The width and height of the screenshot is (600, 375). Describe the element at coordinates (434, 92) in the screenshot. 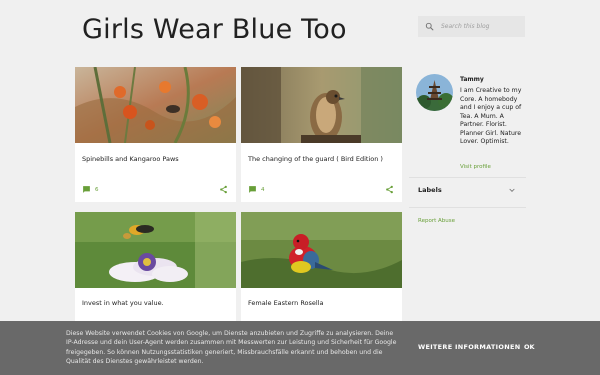

I see `profile-avatar` at that location.